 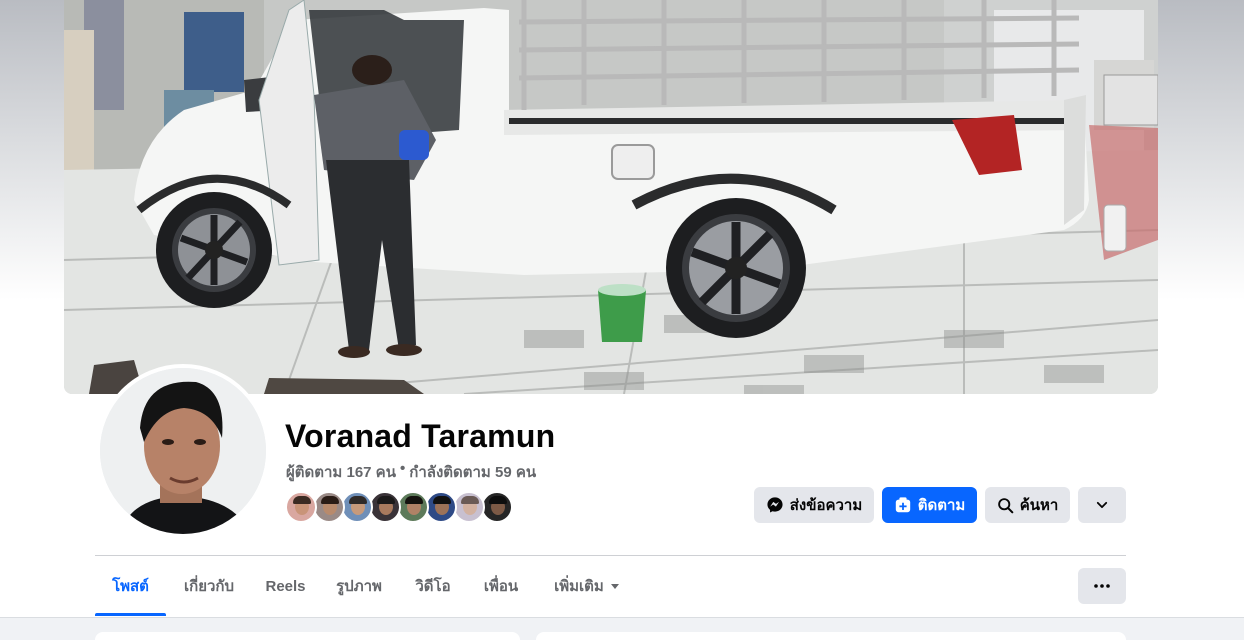 I want to click on avatar-image, so click(x=183, y=451).